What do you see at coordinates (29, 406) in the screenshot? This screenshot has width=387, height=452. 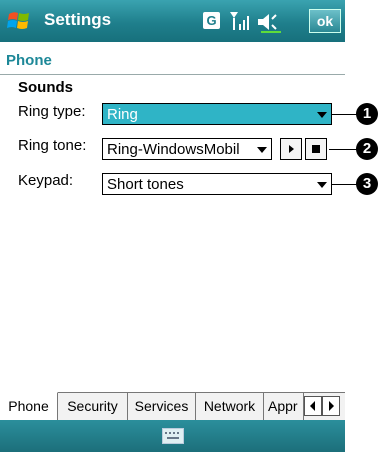 I see `tab-phone: Phone` at bounding box center [29, 406].